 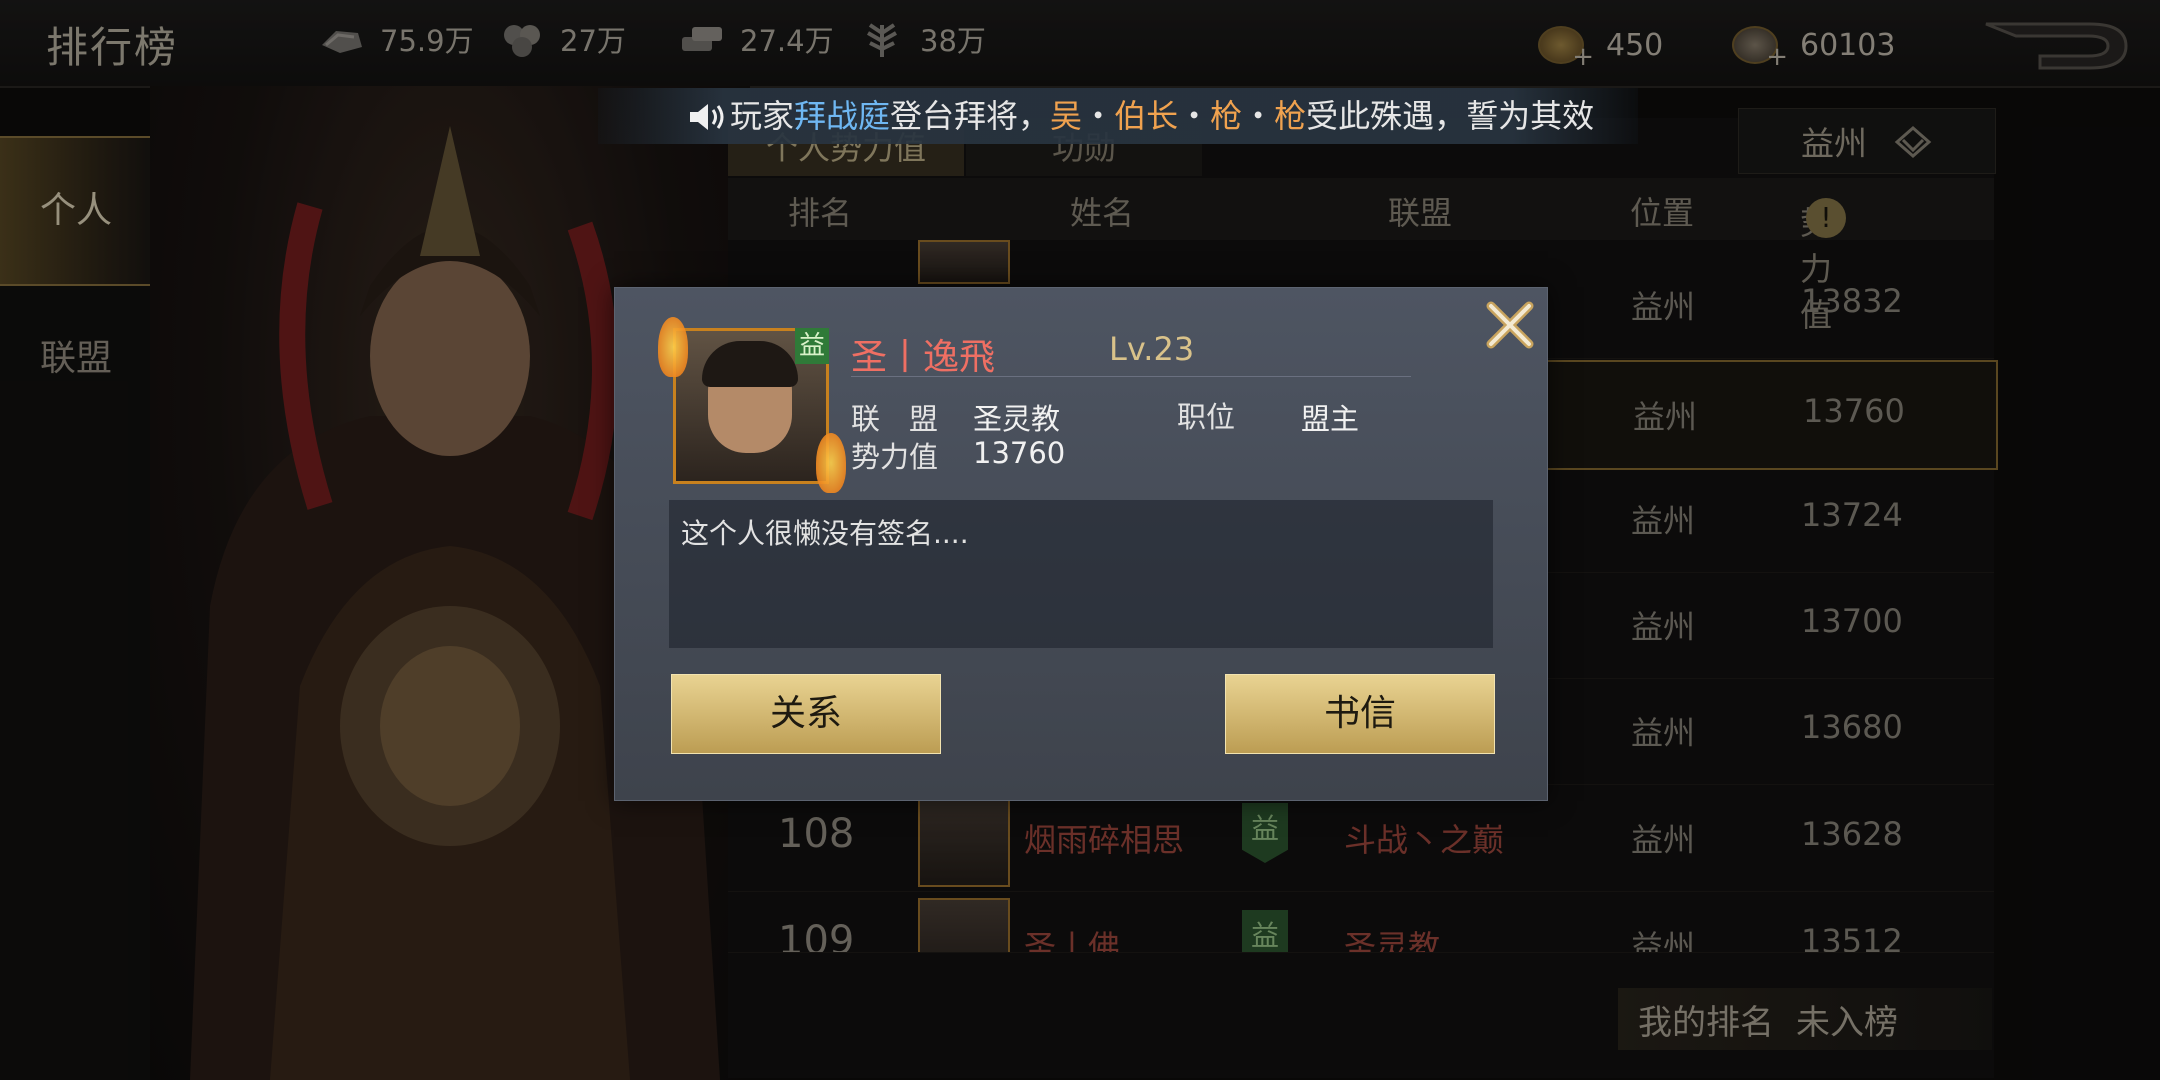 I want to click on player-name: 圣丨逸飛, so click(x=923, y=357).